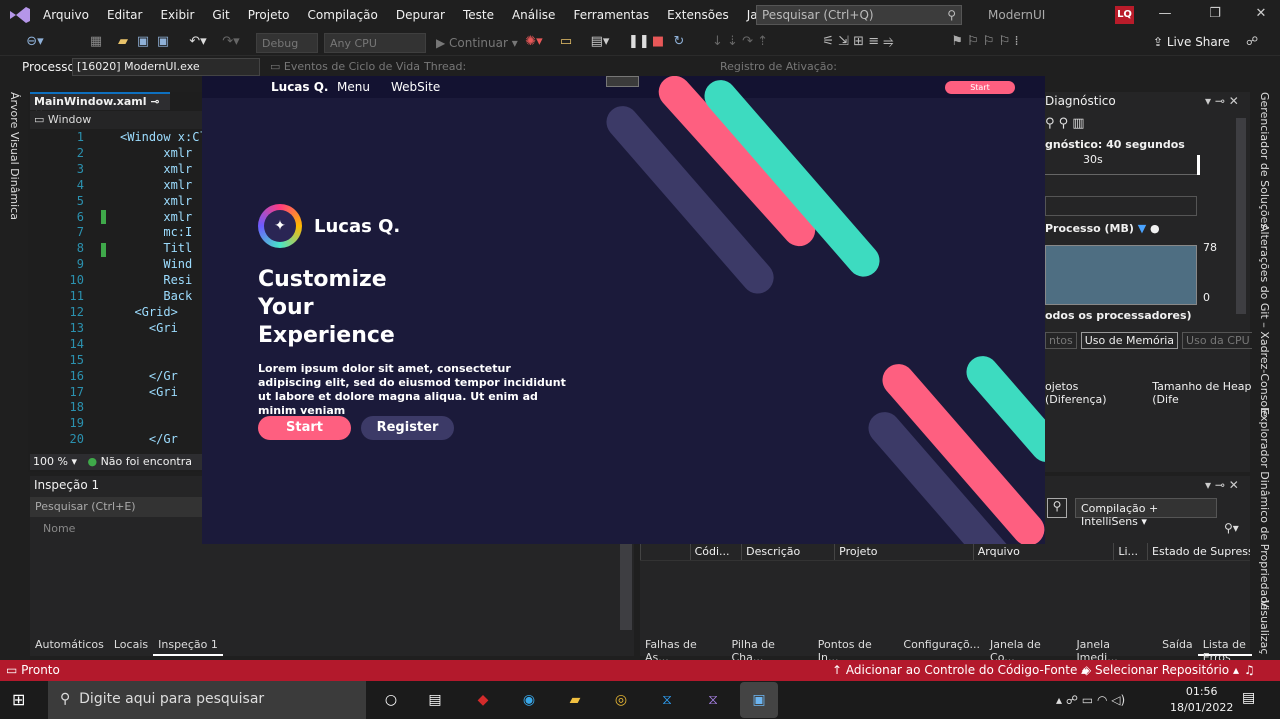  I want to click on menu-item: Análise, so click(533, 15).